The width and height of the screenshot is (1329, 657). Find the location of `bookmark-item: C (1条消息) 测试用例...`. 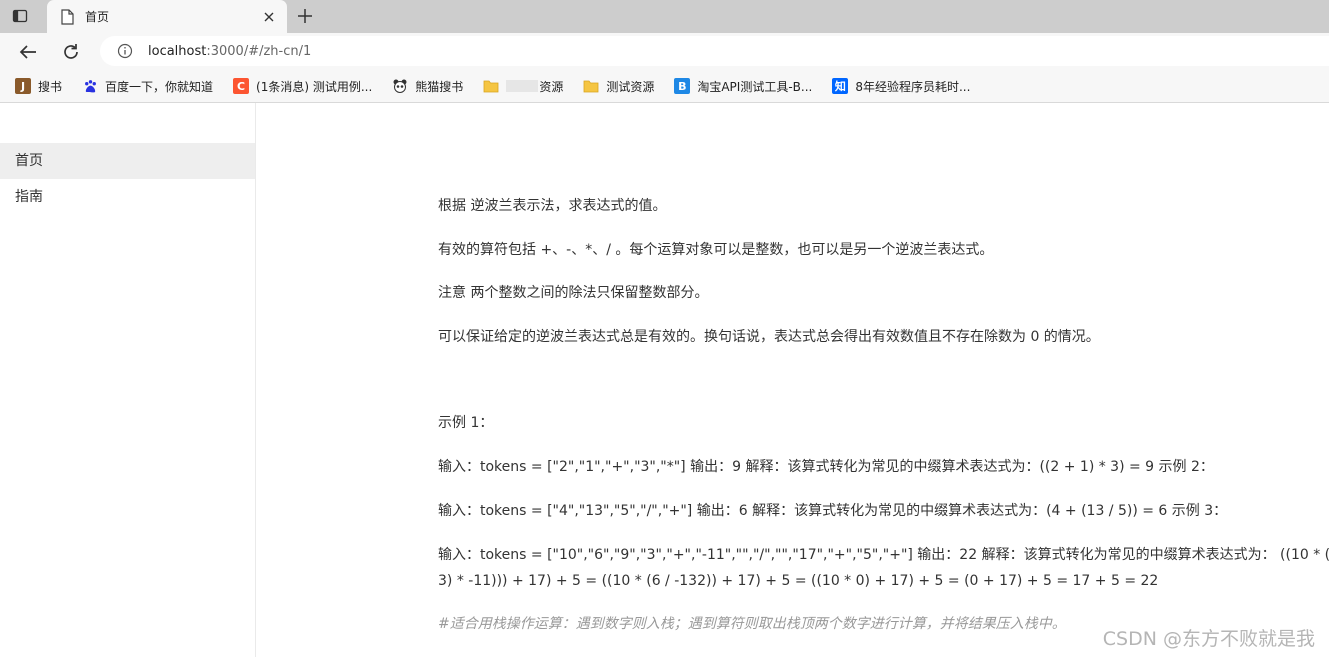

bookmark-item: C (1条消息) 测试用例... is located at coordinates (302, 86).